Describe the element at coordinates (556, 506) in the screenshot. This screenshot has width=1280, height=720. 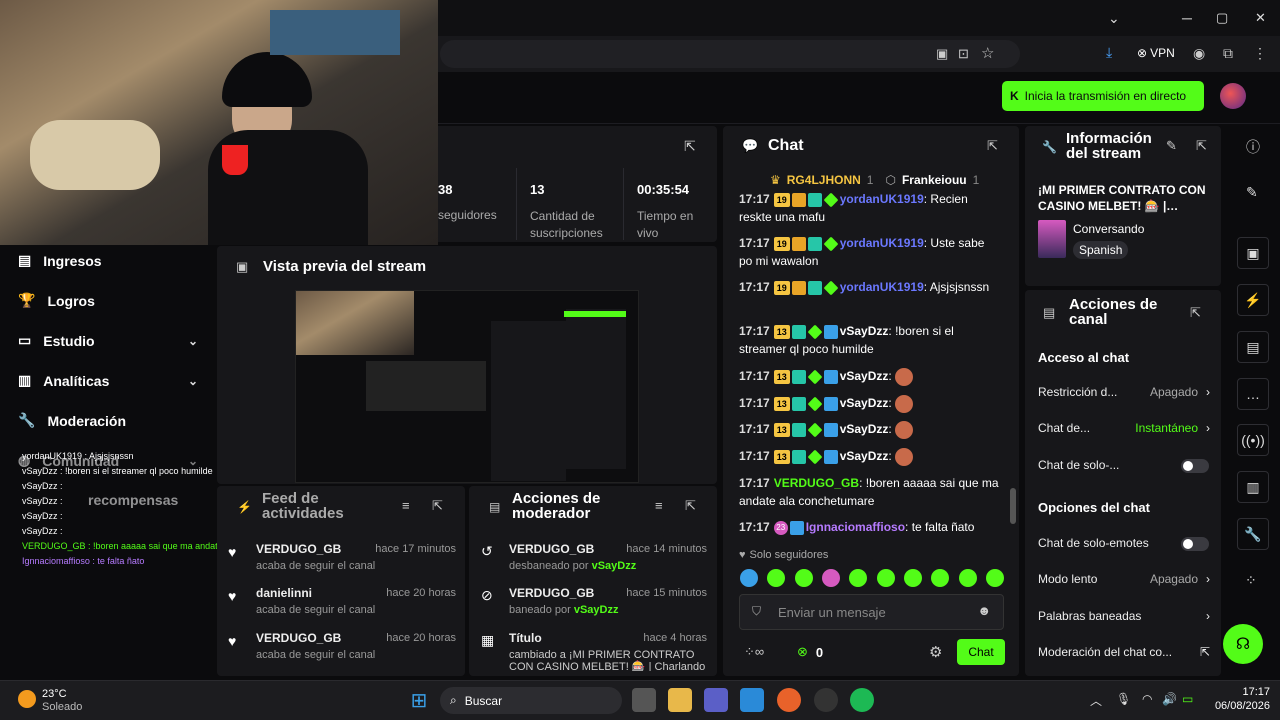
I see `mod-actions-title: Acciones de moderador` at that location.